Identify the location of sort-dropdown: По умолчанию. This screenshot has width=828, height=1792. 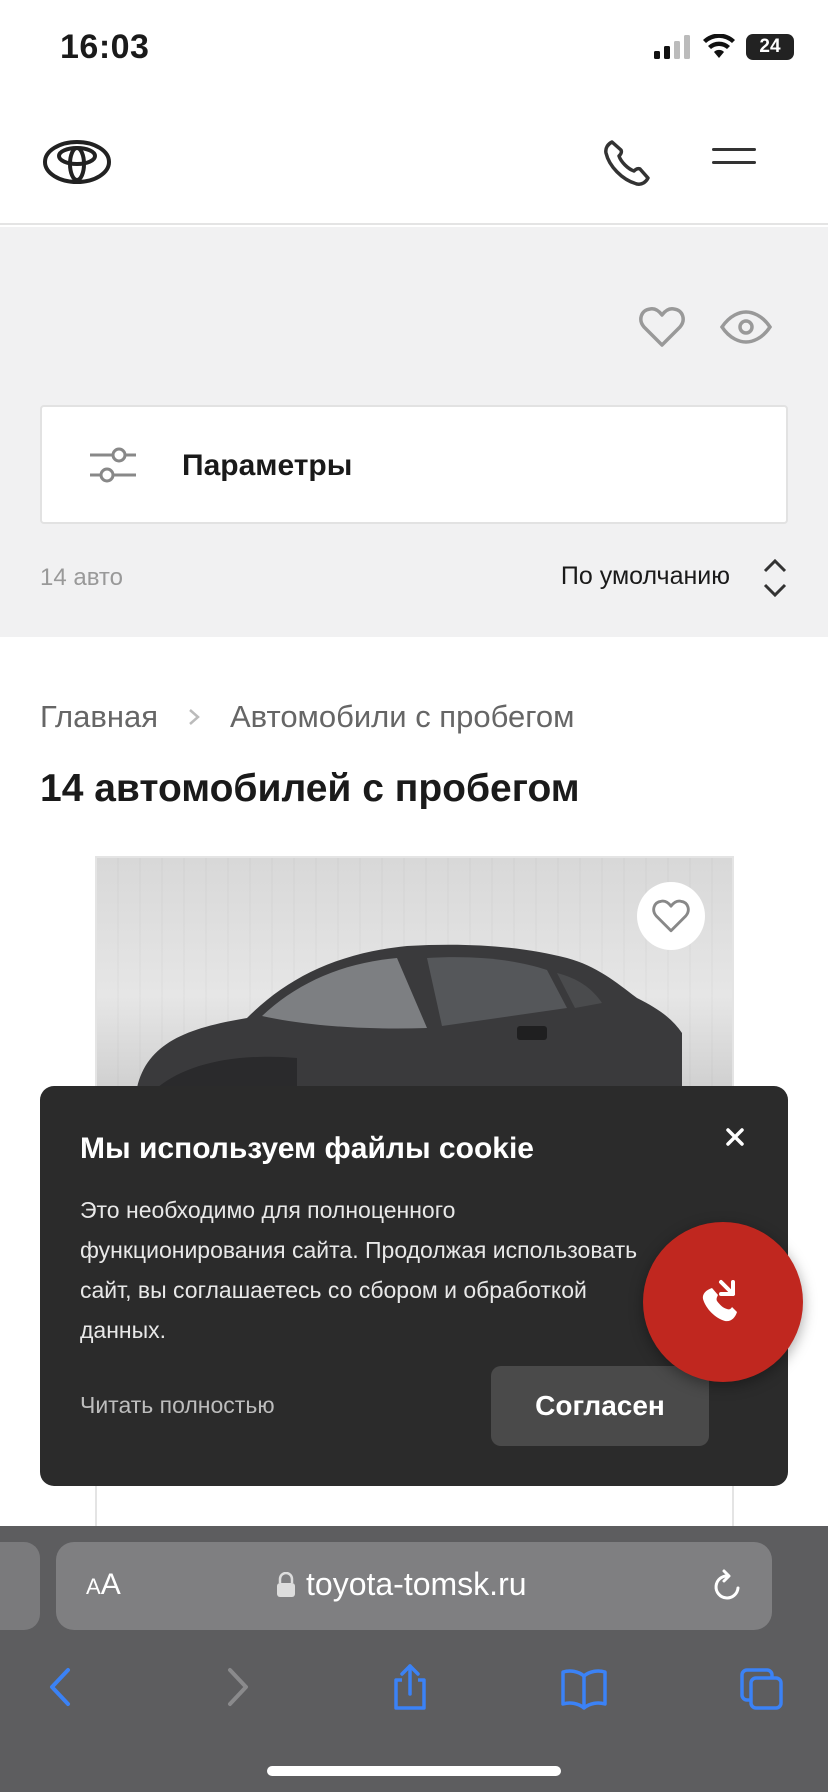
(645, 576).